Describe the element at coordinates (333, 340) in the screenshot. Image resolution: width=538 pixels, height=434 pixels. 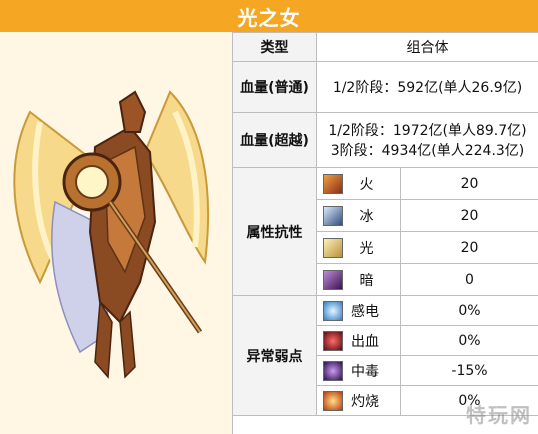
I see `bleed-icon` at that location.